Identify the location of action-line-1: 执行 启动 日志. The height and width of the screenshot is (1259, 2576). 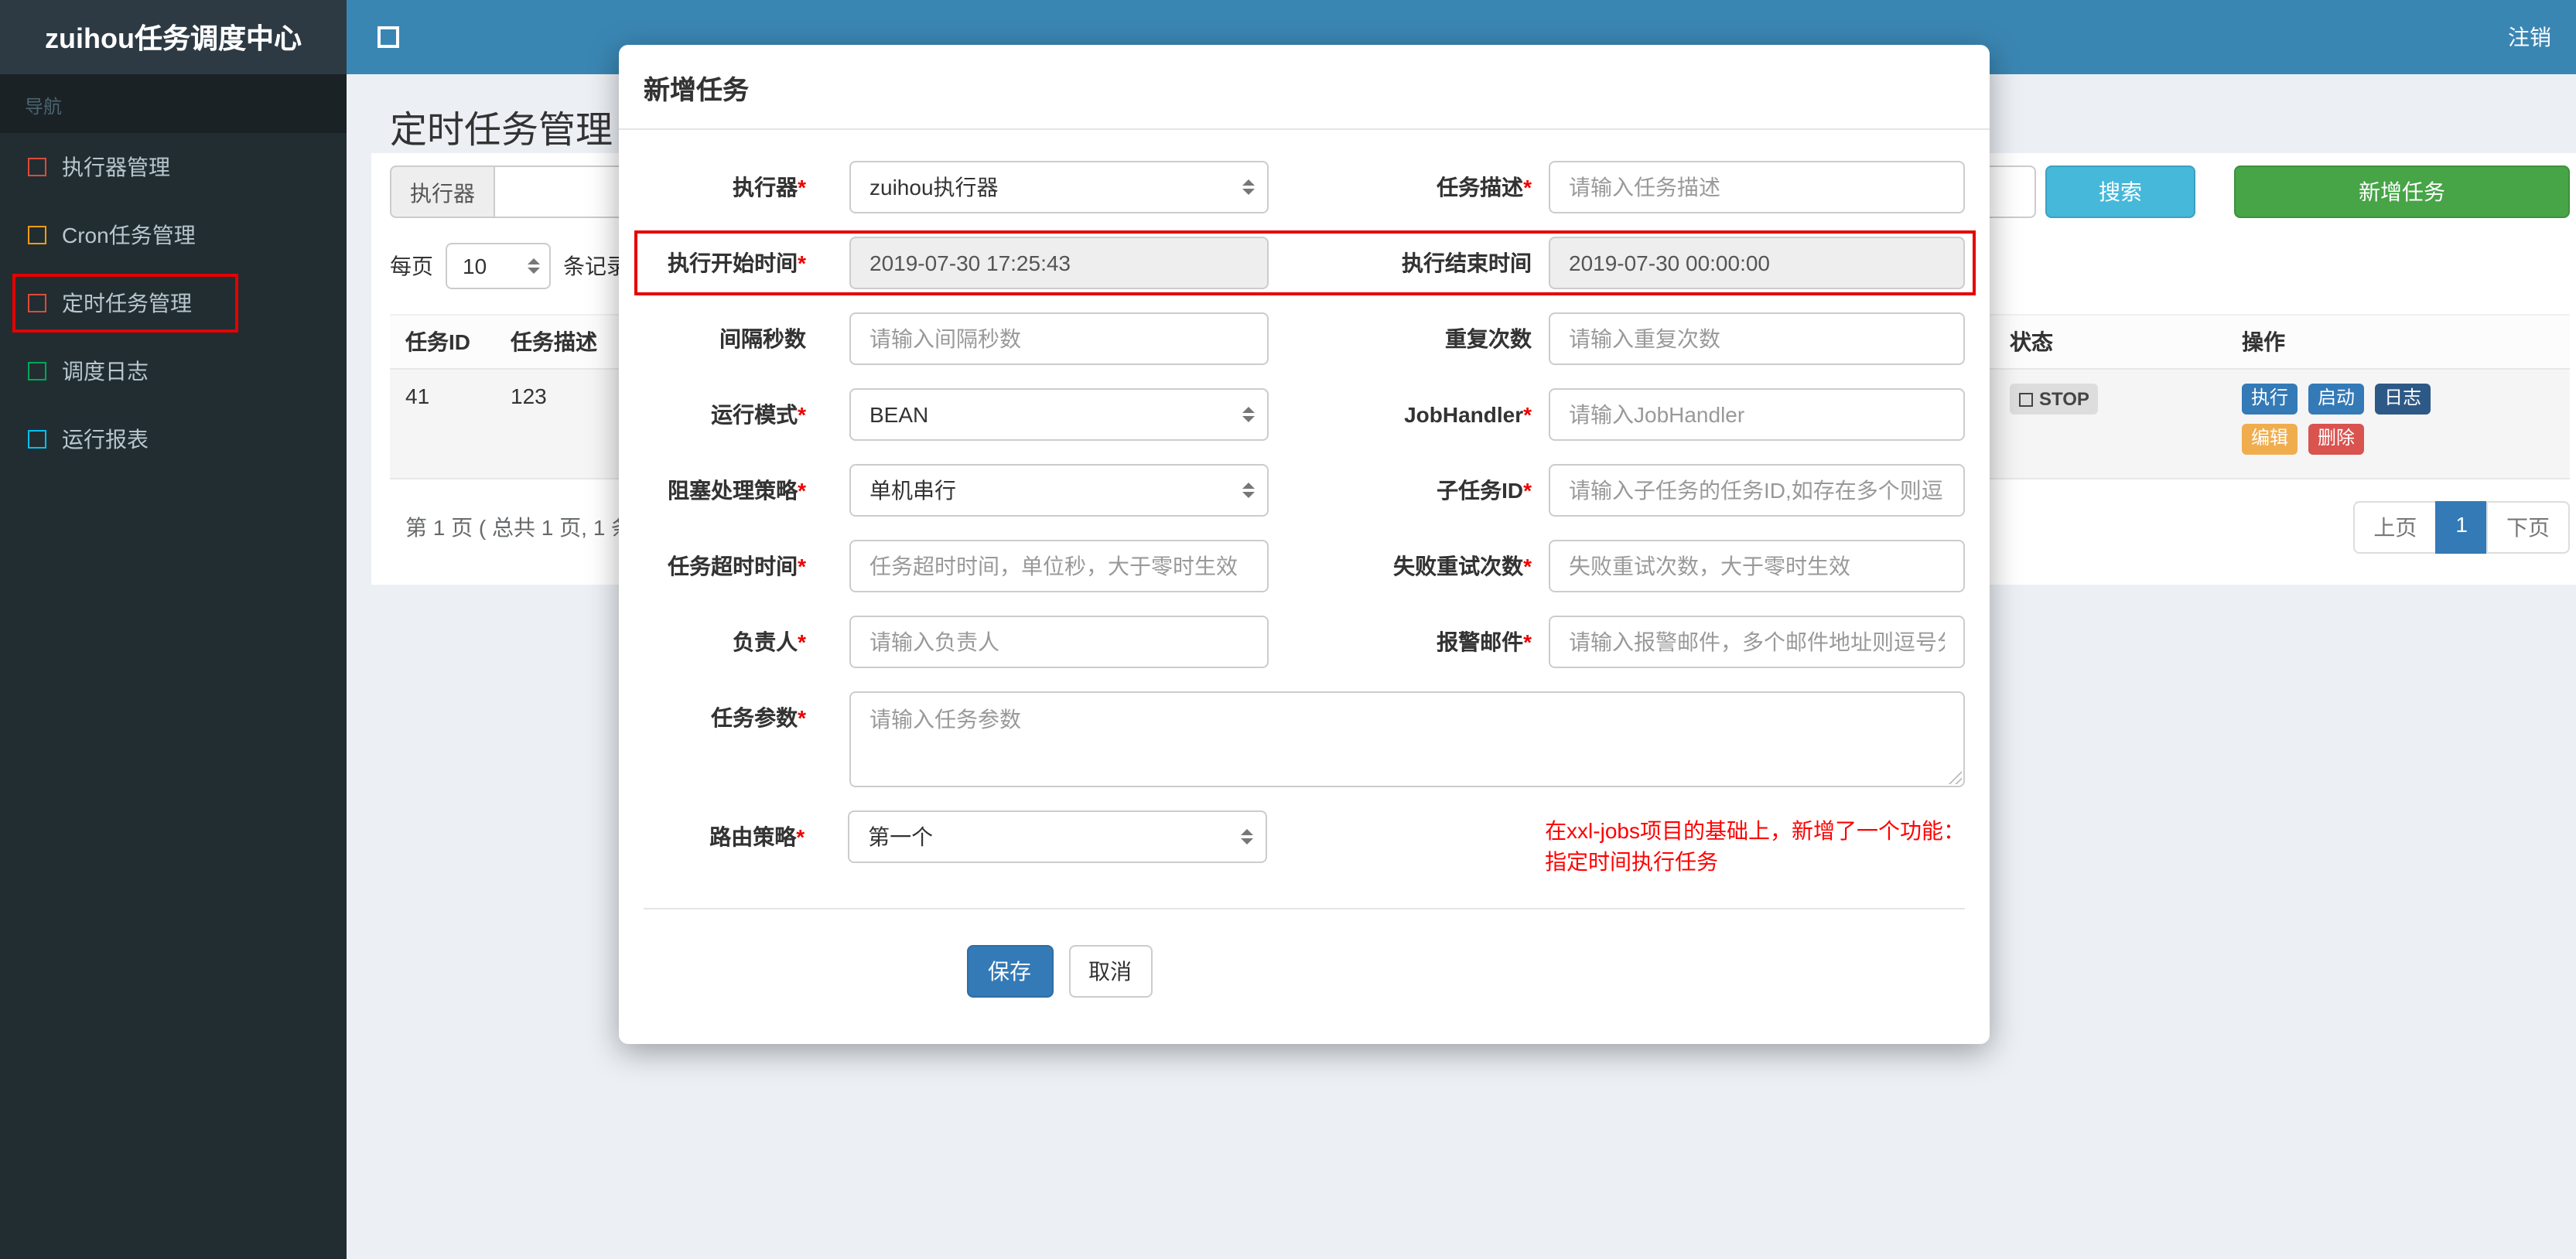
(2398, 399).